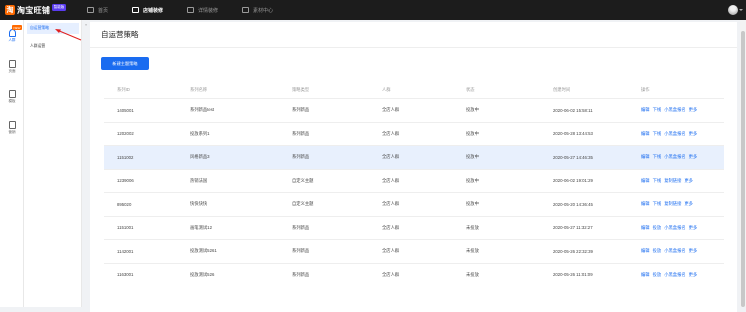  What do you see at coordinates (573, 228) in the screenshot?
I see `cell-time: 2020-05-27 11:32:27` at bounding box center [573, 228].